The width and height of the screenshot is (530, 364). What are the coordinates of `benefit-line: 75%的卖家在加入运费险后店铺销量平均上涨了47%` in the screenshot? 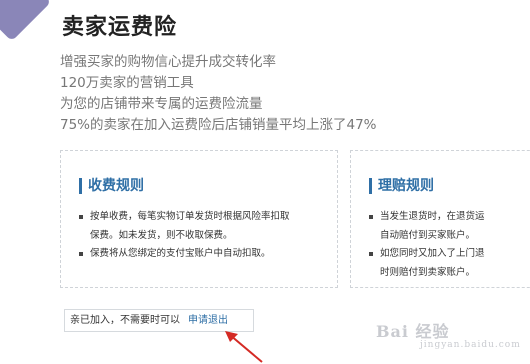 It's located at (218, 125).